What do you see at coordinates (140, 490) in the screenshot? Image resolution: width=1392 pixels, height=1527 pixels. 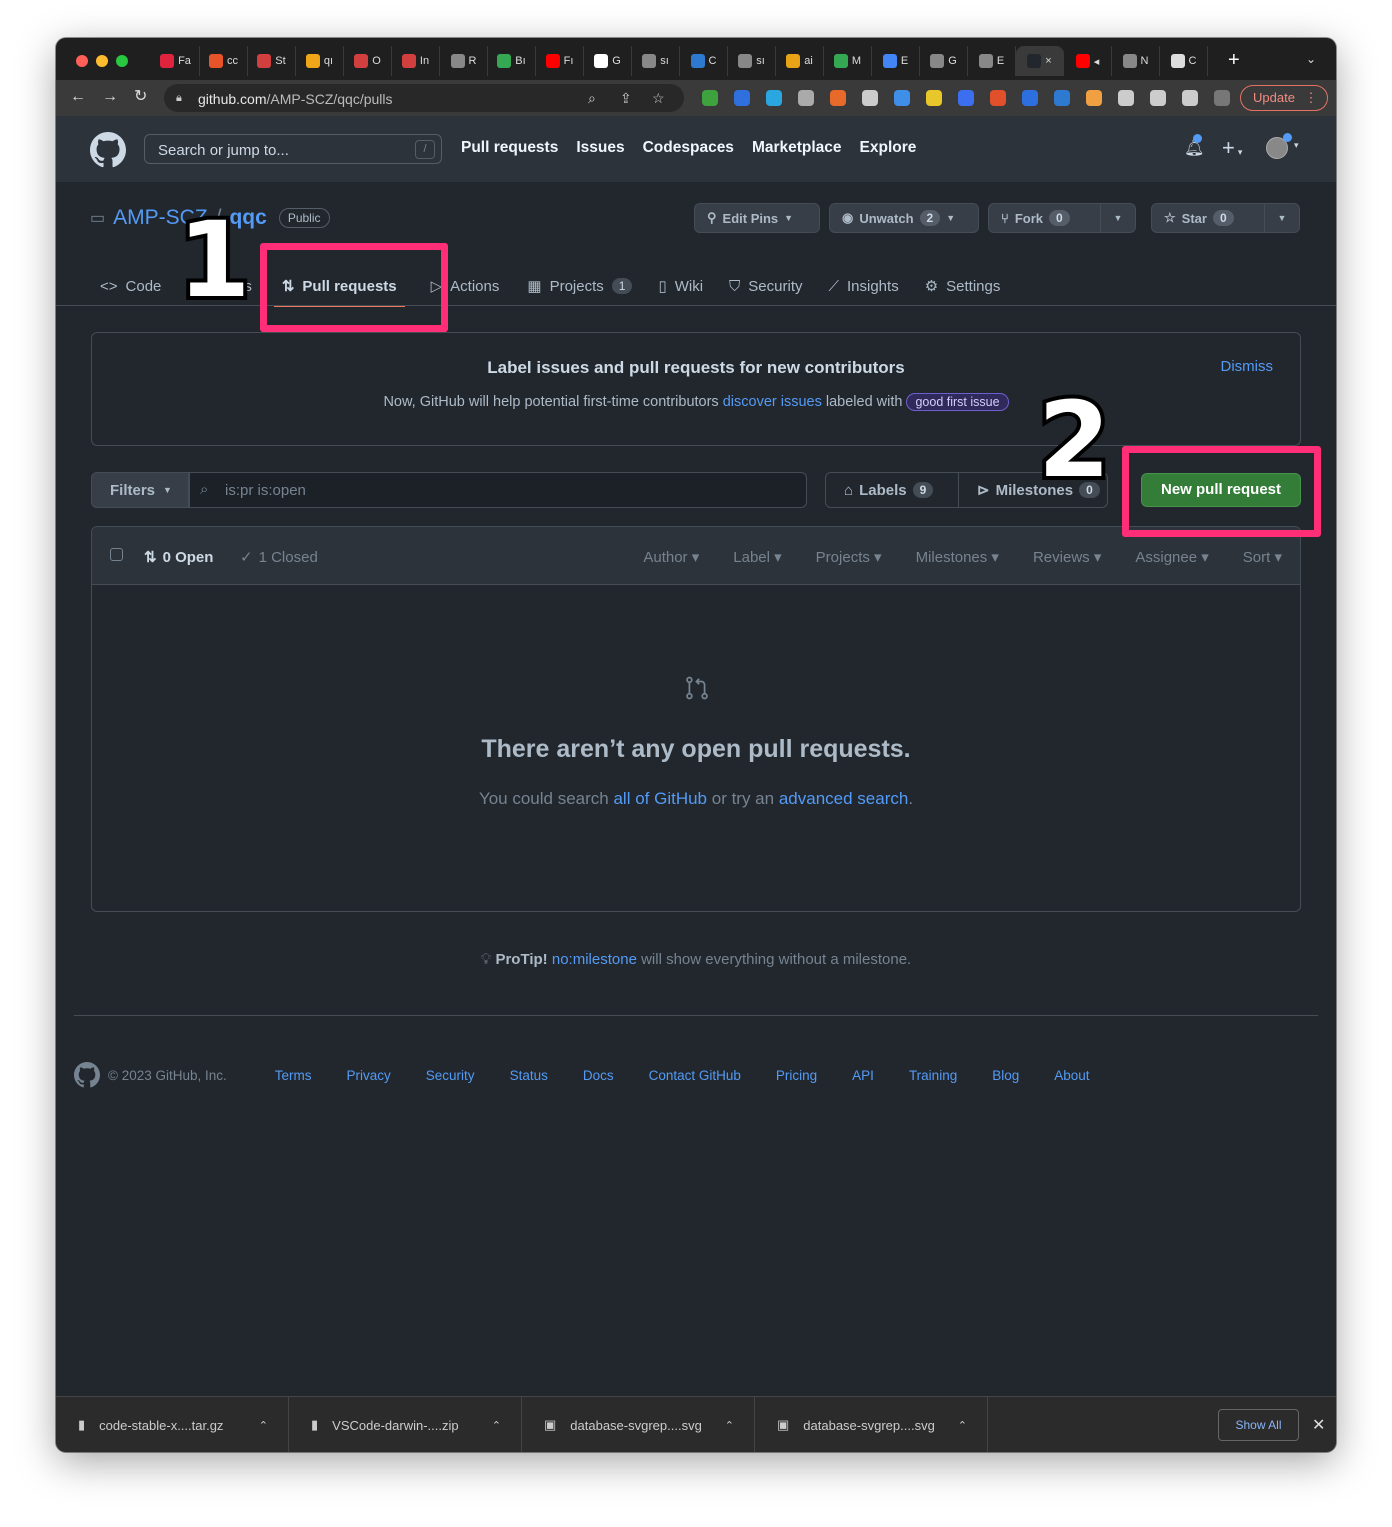 I see `filters-button: Filters ▼` at bounding box center [140, 490].